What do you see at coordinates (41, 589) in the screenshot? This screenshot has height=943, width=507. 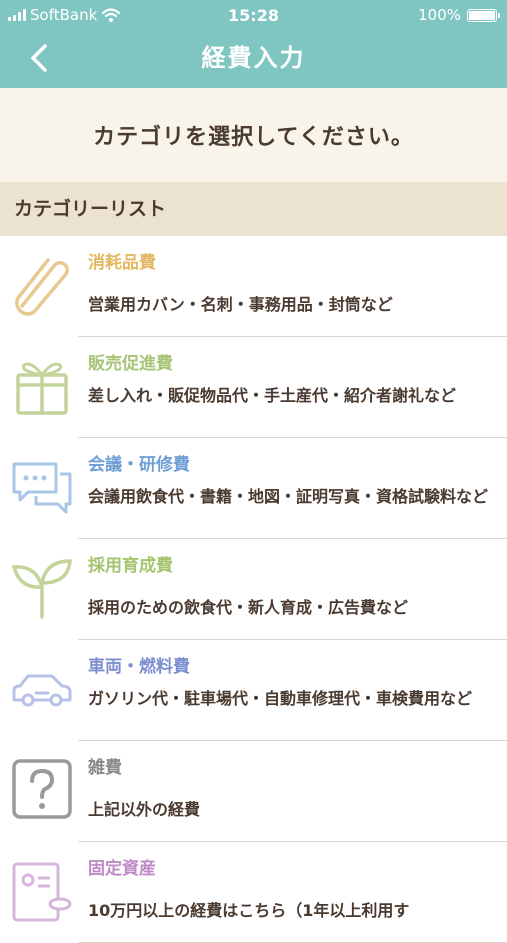 I see `sprout-icon` at bounding box center [41, 589].